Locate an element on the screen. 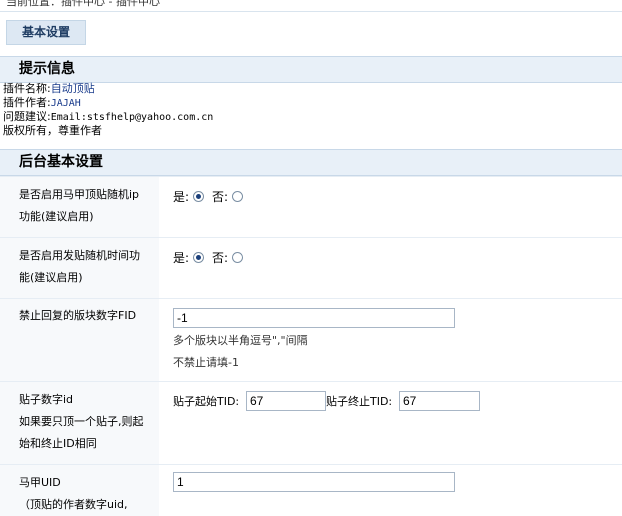 The image size is (622, 516). label-cell: 是否启用马甲顶贴随机ip 功能(建议启用) is located at coordinates (79, 207).